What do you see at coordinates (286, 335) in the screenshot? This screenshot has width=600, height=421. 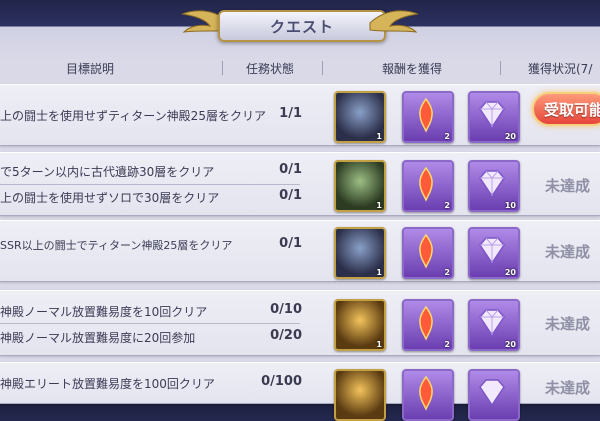 I see `quest-progress: 0/20` at bounding box center [286, 335].